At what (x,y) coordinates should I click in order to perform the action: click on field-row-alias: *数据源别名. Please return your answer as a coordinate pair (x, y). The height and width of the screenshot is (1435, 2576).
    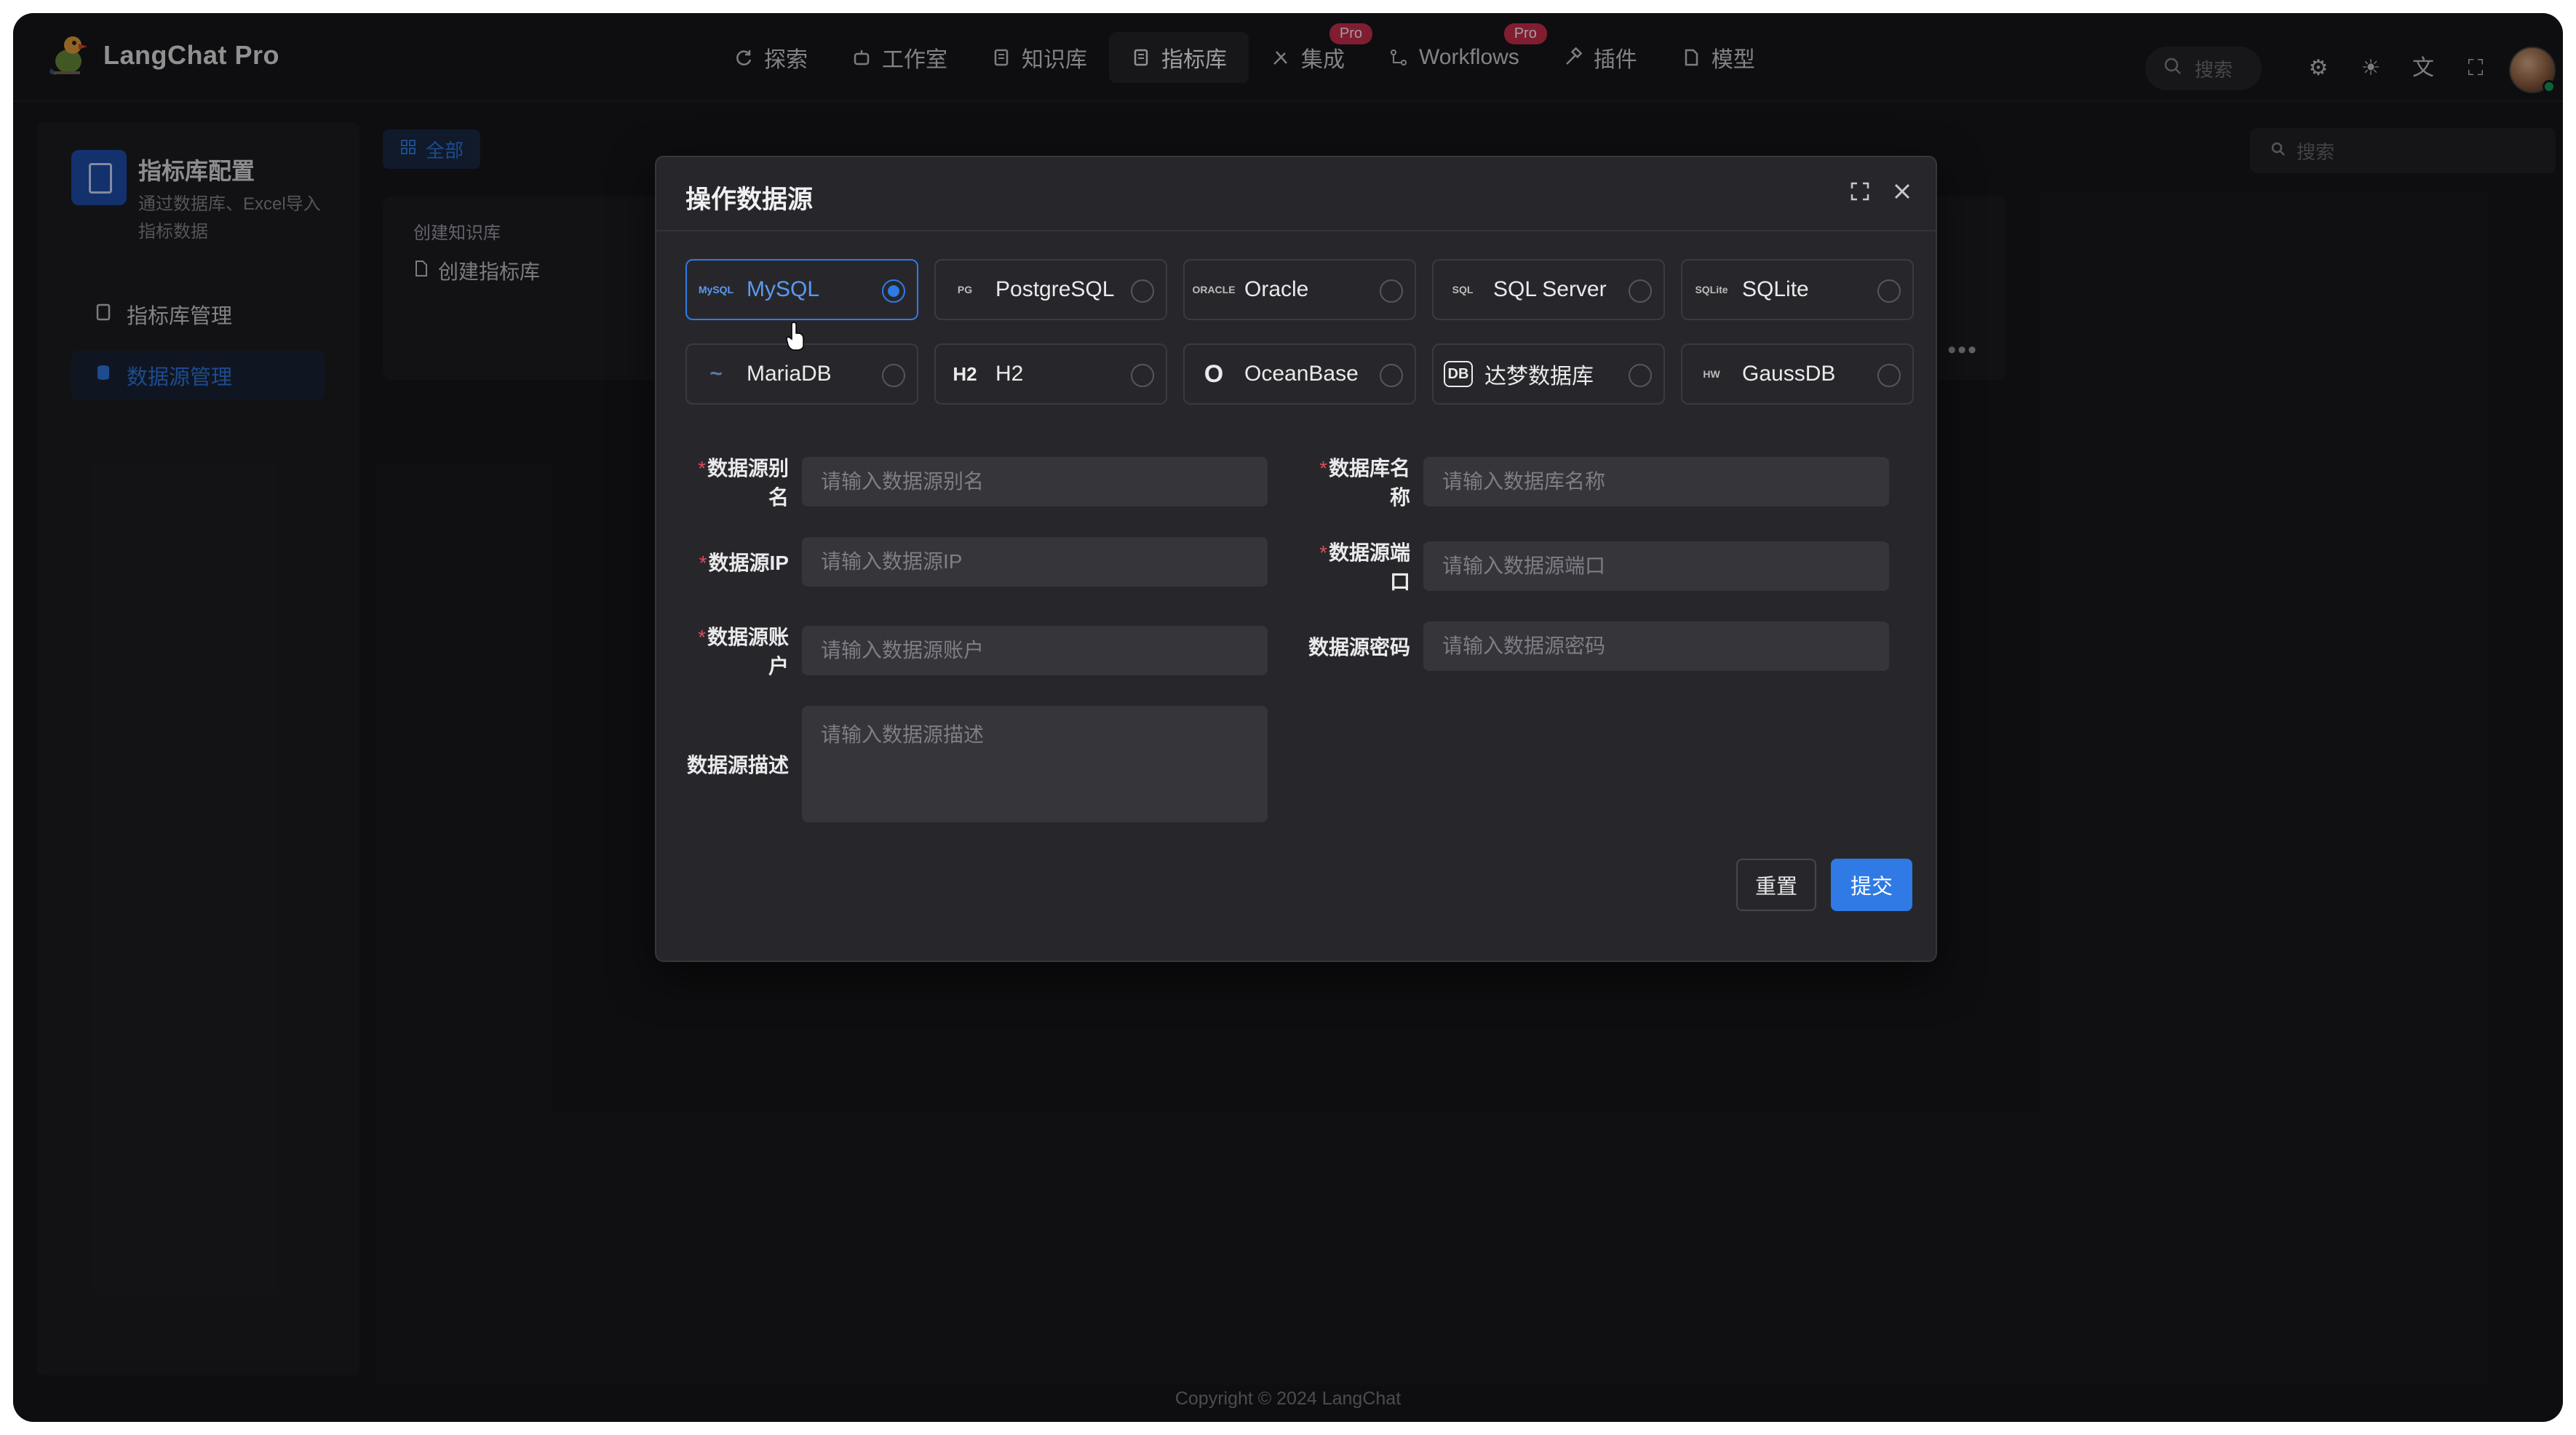
    Looking at the image, I should click on (976, 482).